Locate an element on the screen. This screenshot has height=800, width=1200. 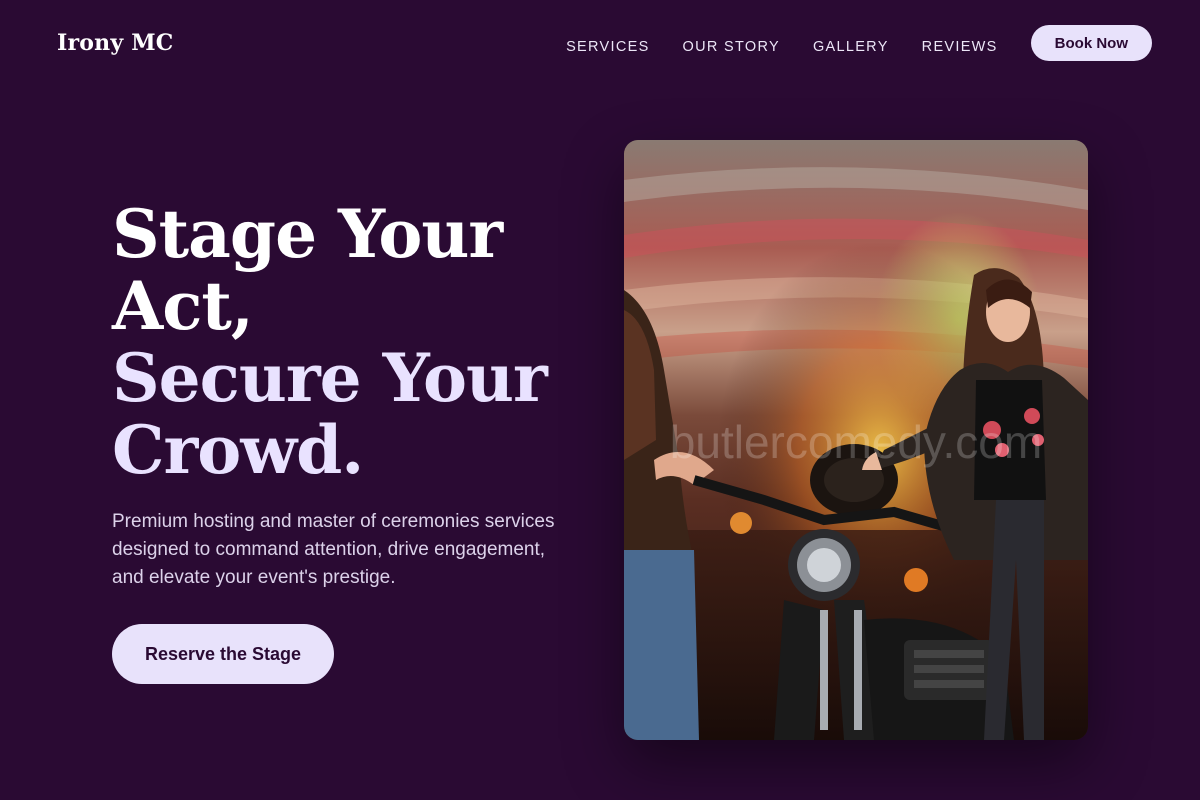
brand-logo: Irony MC is located at coordinates (115, 43).